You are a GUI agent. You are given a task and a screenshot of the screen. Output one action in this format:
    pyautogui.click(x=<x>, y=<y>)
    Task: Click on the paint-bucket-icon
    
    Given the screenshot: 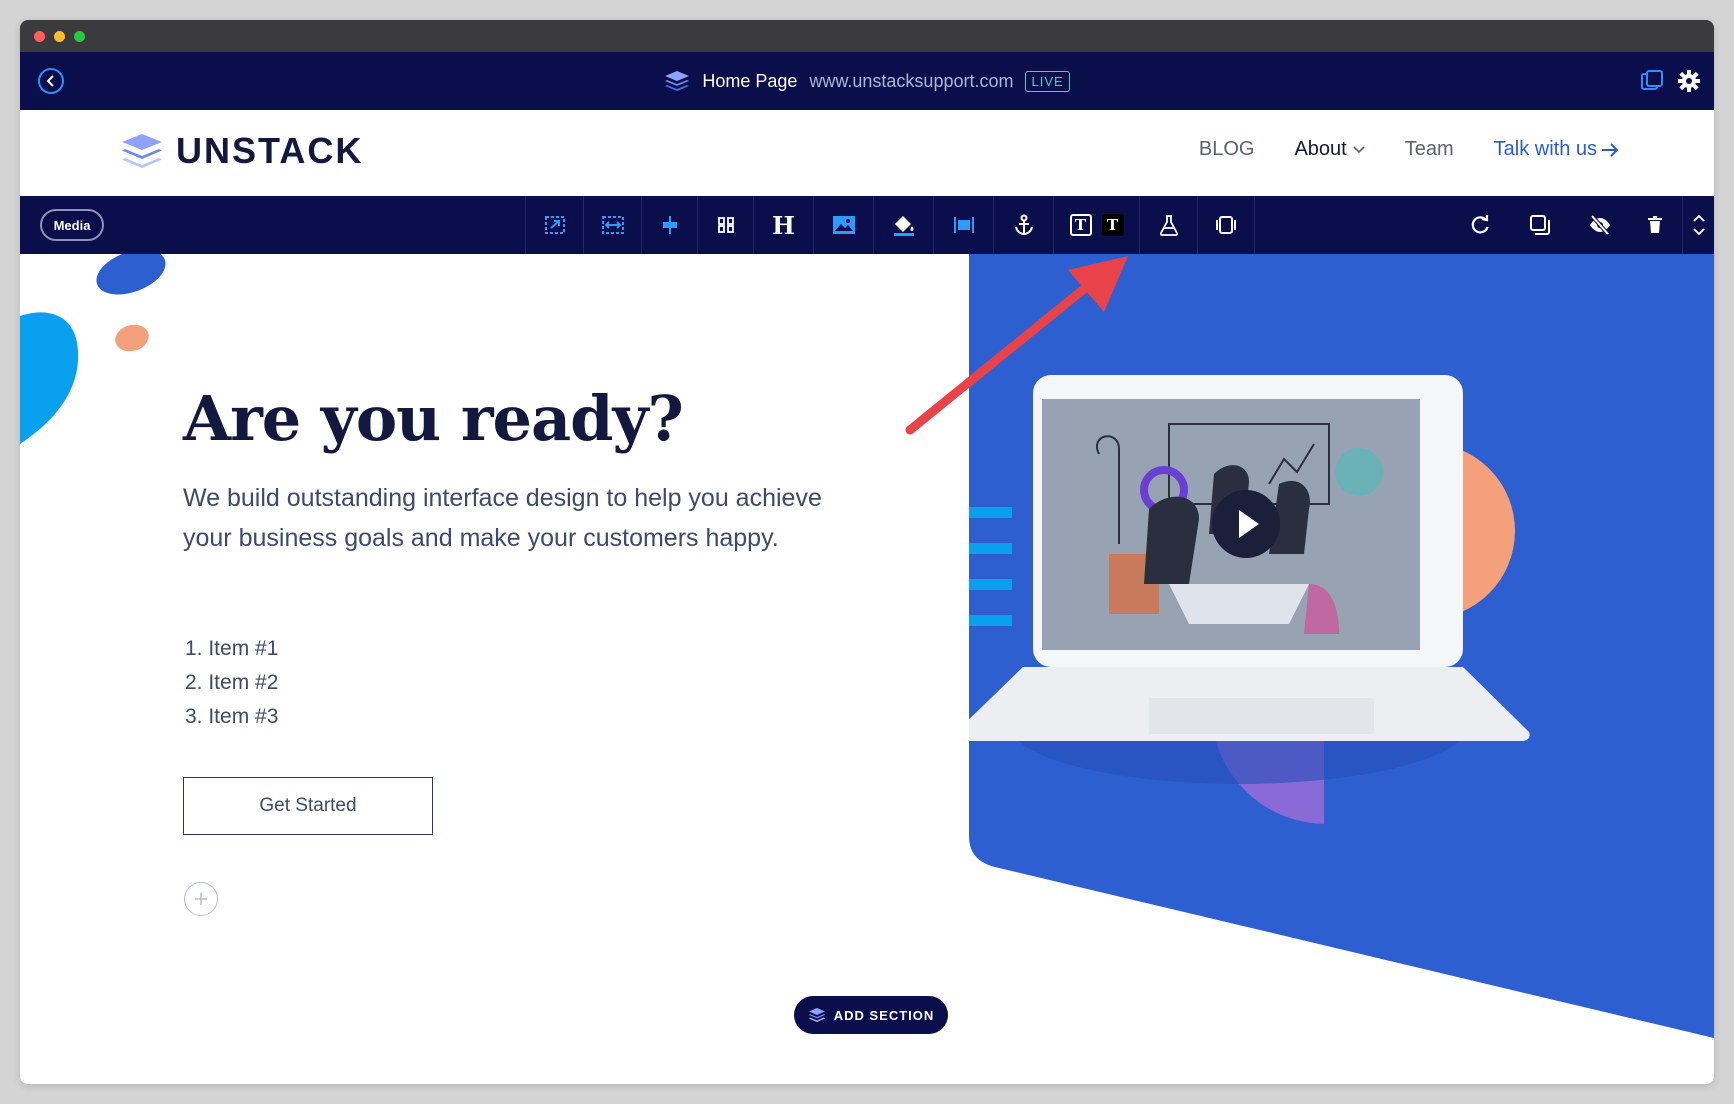 What is the action you would take?
    pyautogui.click(x=903, y=226)
    